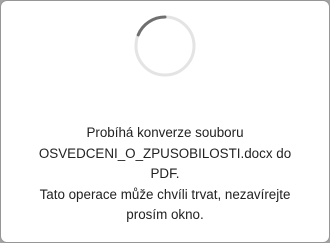  Describe the element at coordinates (165, 132) in the screenshot. I see `message-line-1: Probíhá konverze souboru` at that location.